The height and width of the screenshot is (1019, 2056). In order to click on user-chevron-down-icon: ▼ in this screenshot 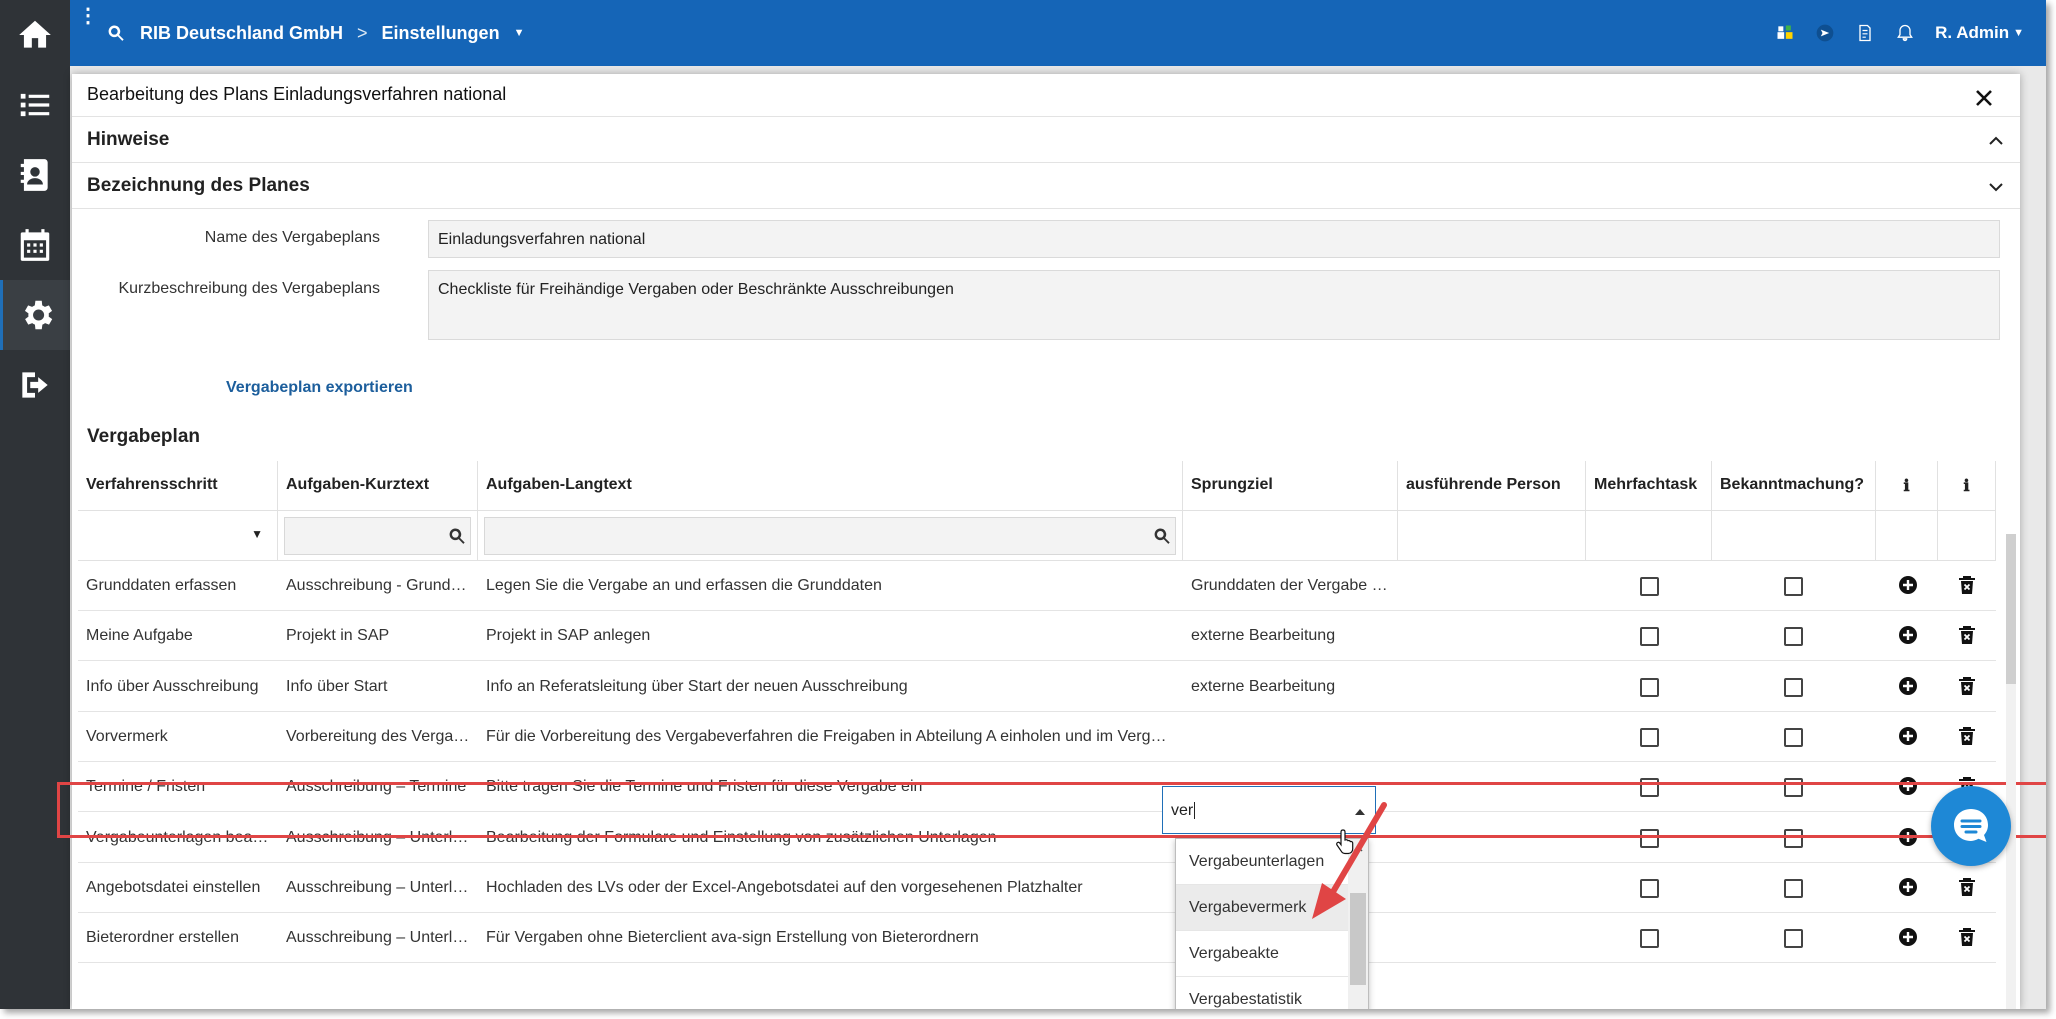, I will do `click(2018, 33)`.